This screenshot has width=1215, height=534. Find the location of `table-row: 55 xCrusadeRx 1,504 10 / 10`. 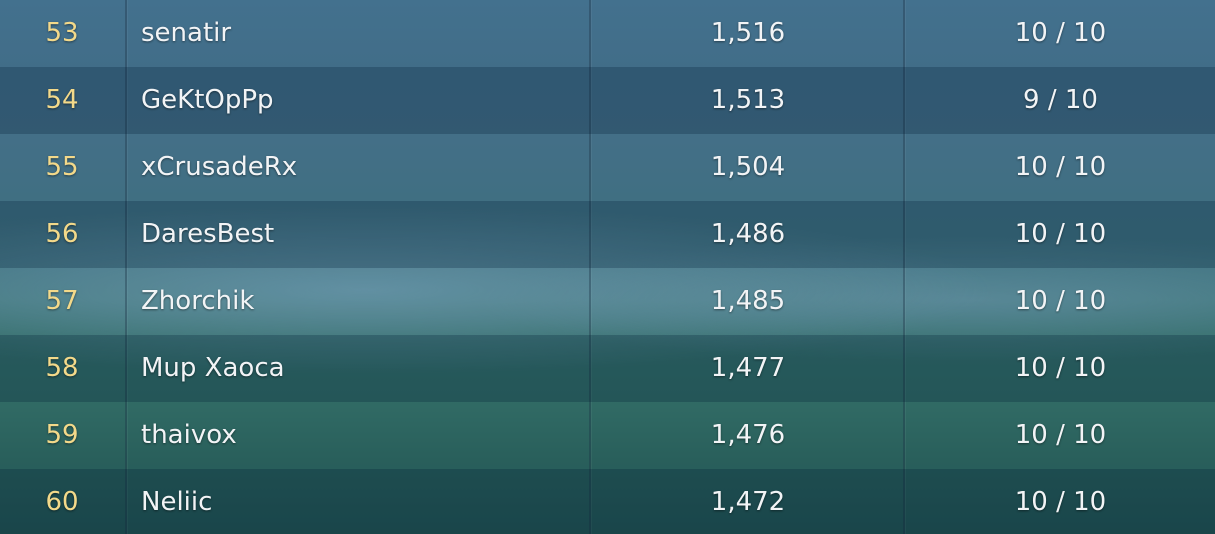

table-row: 55 xCrusadeRx 1,504 10 / 10 is located at coordinates (607, 167).